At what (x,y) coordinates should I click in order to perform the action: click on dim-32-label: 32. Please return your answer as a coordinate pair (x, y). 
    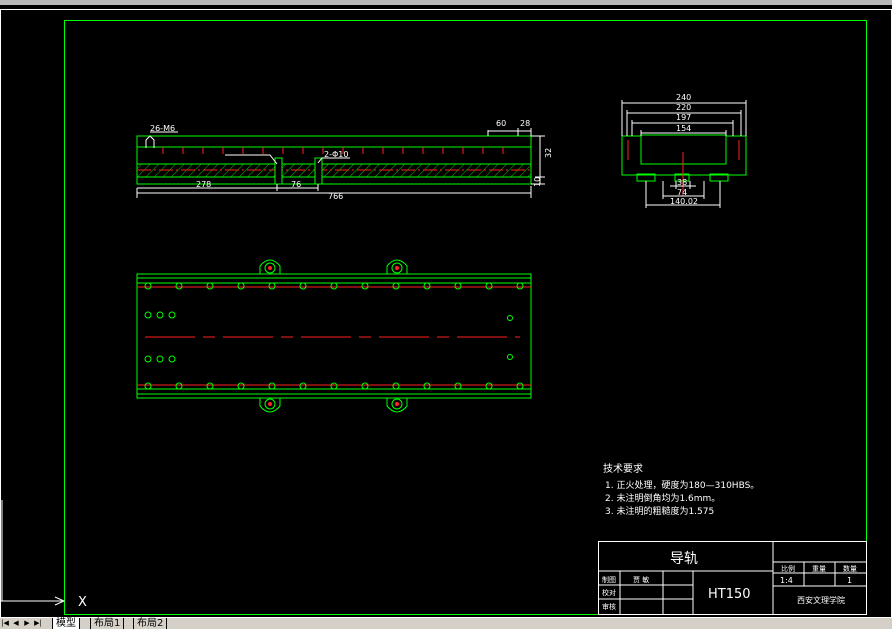
    Looking at the image, I should click on (548, 153).